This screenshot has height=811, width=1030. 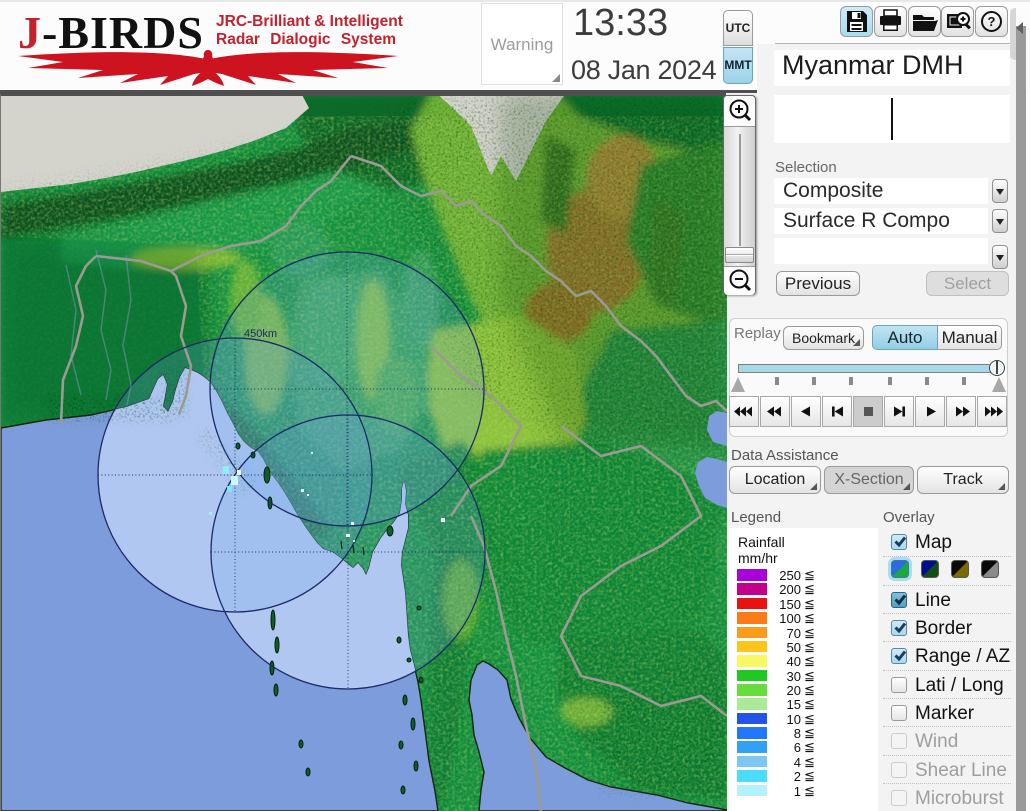 What do you see at coordinates (260, 334) in the screenshot?
I see `svg-text: 450km` at bounding box center [260, 334].